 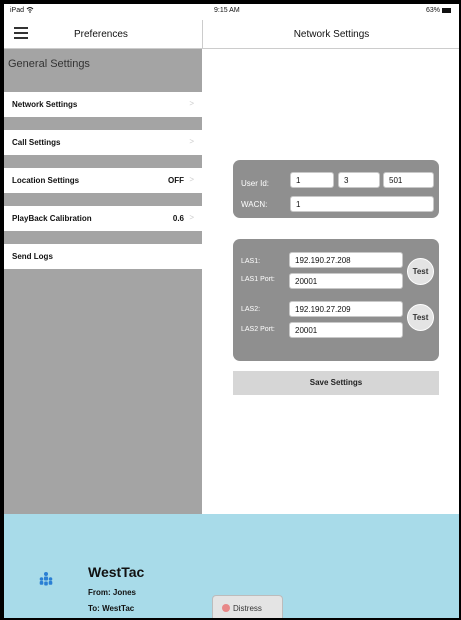 I want to click on distress-button: Distress, so click(x=247, y=606).